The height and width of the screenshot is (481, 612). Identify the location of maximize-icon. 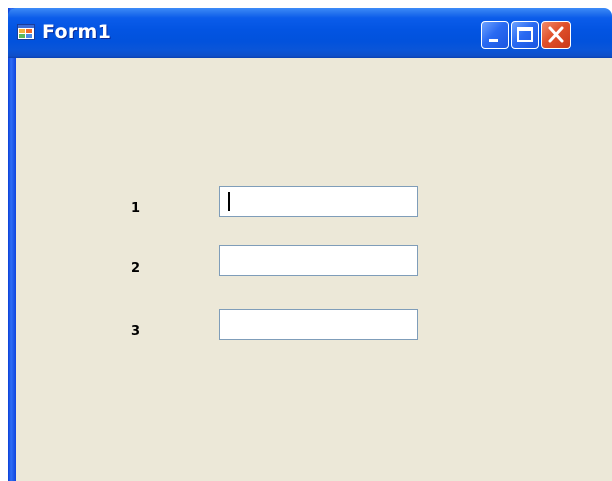
(525, 34).